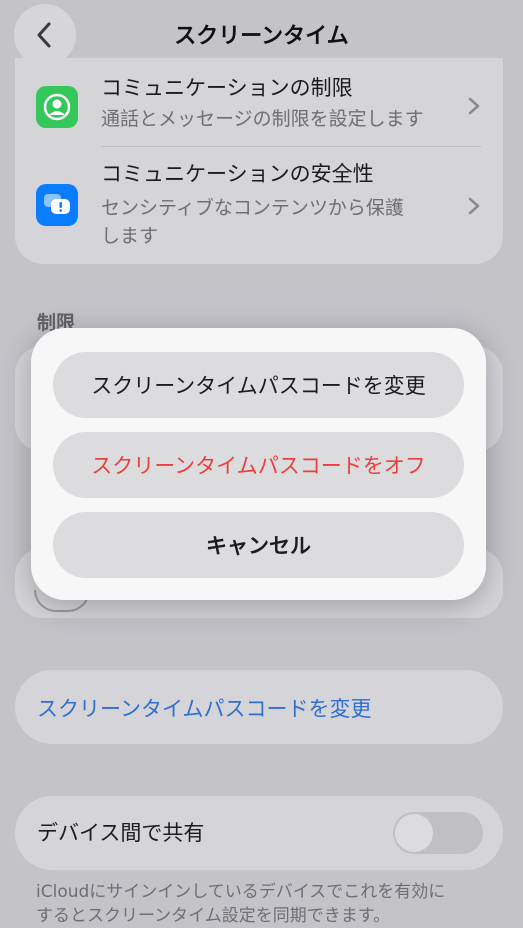  Describe the element at coordinates (213, 916) in the screenshot. I see `share-footer-line2: するとスクリーンタイム設定を同期できます。` at that location.